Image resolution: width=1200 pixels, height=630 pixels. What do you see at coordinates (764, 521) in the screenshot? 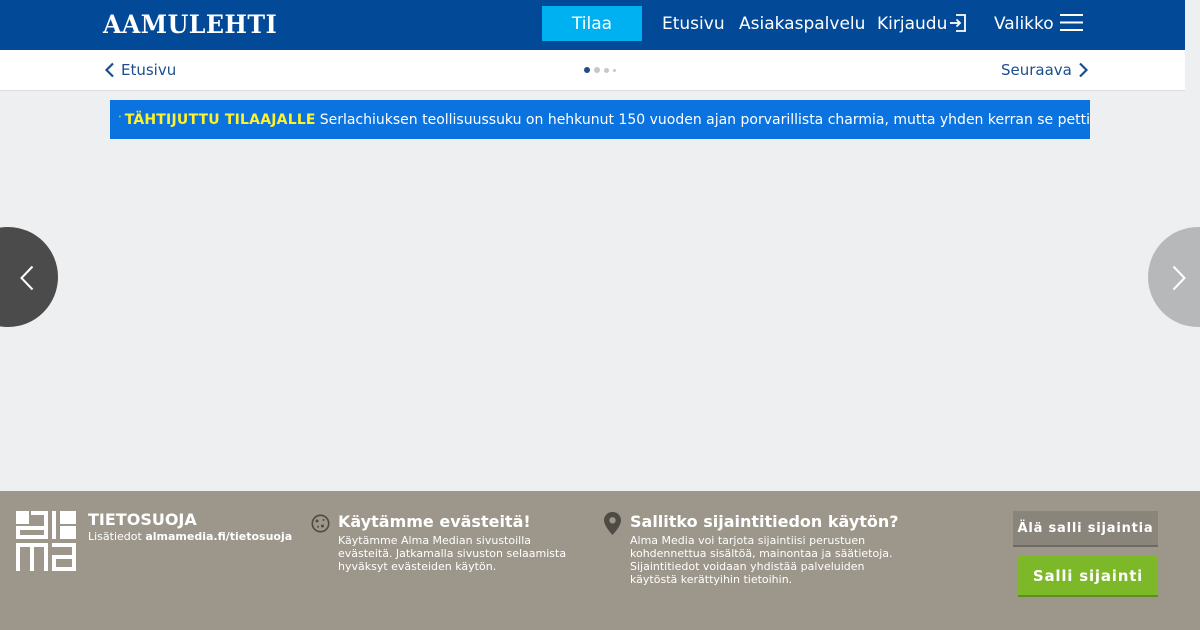
I see `location-consent-title: Sallitko sijaintitiedon käytön?` at bounding box center [764, 521].